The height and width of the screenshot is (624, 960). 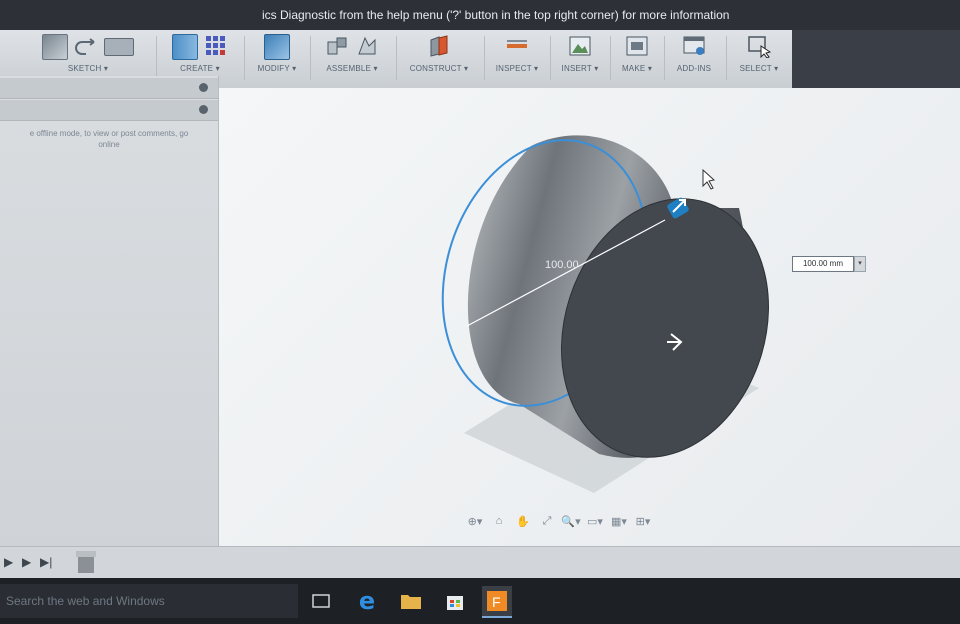 I want to click on edge-browser-icon: e, so click(x=367, y=601).